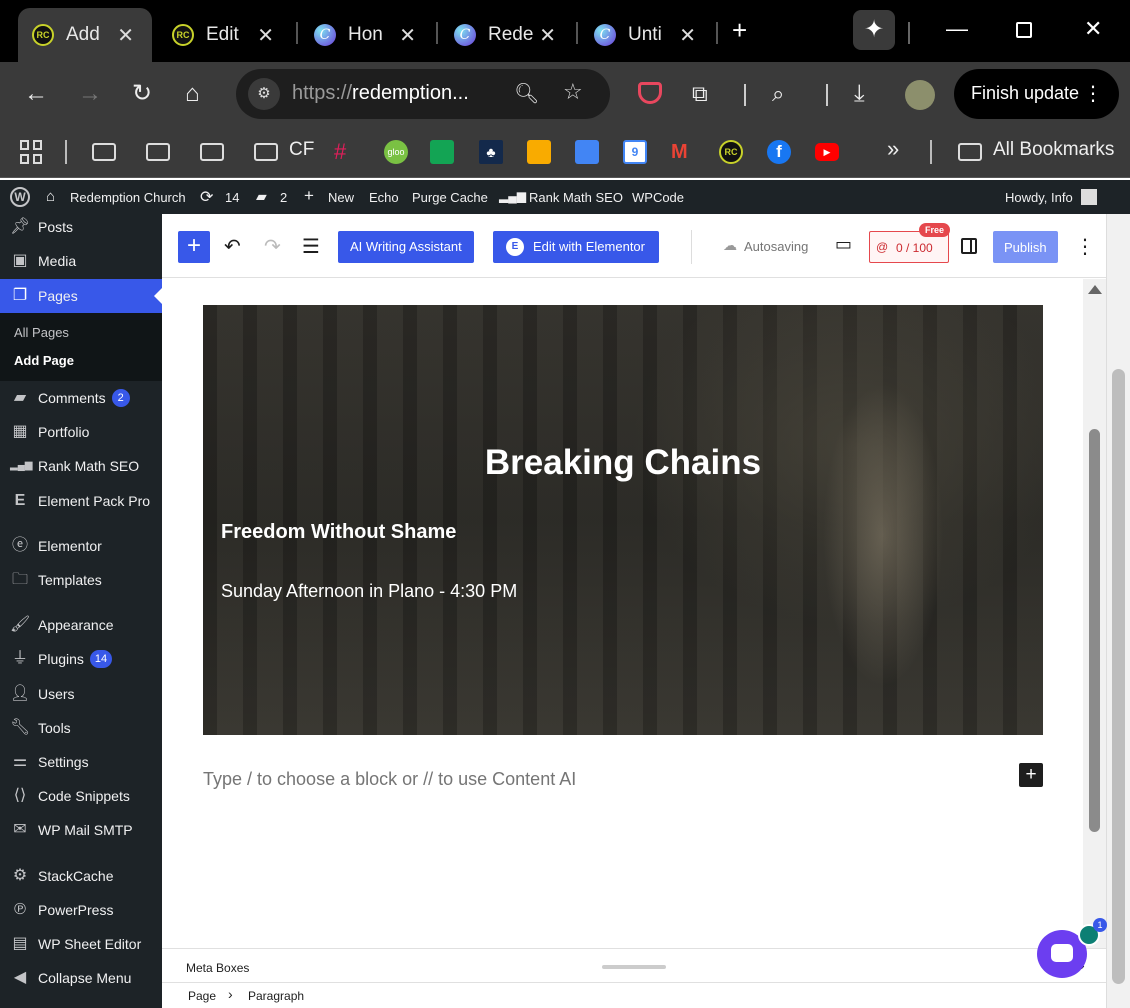 This screenshot has width=1130, height=1008. I want to click on cover-heading: Breaking Chains, so click(623, 463).